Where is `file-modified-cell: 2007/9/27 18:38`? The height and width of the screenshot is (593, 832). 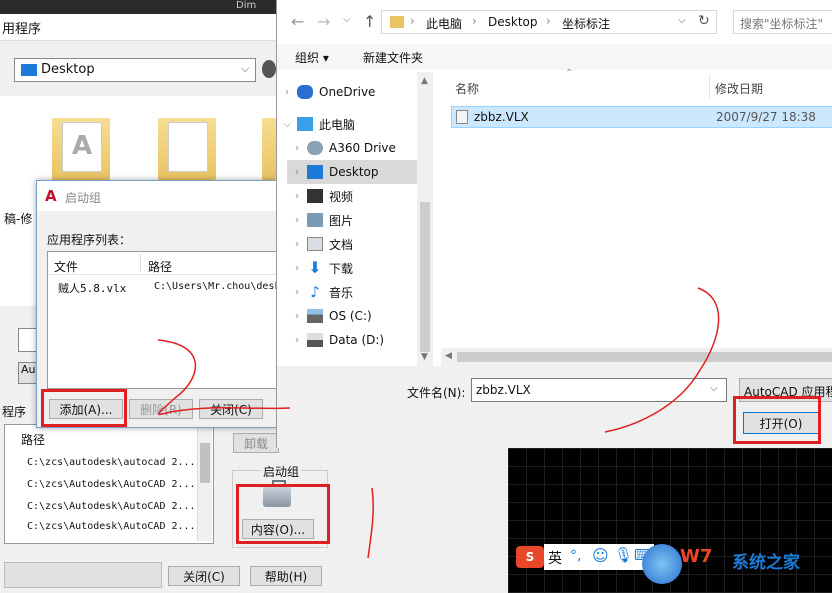
file-modified-cell: 2007/9/27 18:38 is located at coordinates (766, 117).